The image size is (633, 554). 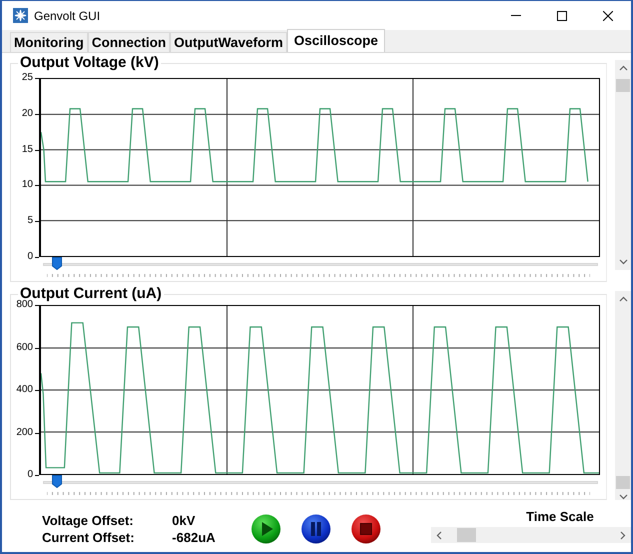 I want to click on scroll-right-icon, so click(x=623, y=535).